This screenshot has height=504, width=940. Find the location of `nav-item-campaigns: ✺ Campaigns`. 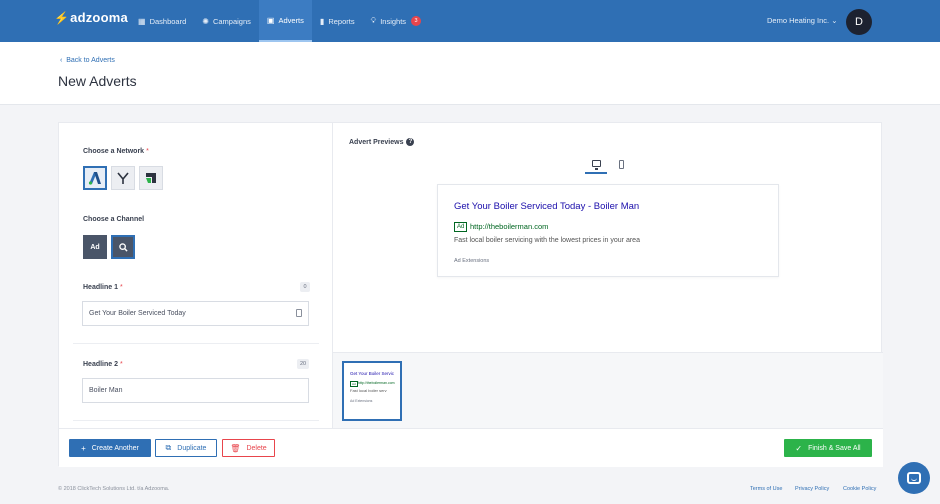

nav-item-campaigns: ✺ Campaigns is located at coordinates (226, 21).